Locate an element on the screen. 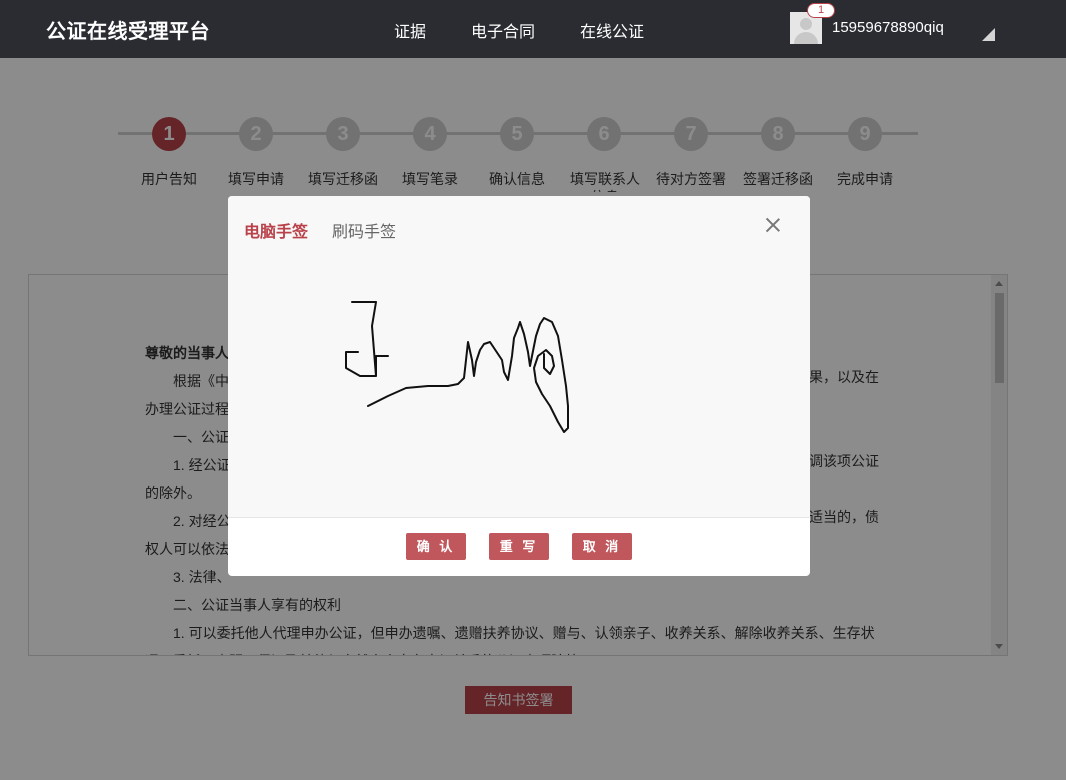 This screenshot has height=780, width=1066. notification-badge: 1 is located at coordinates (821, 10).